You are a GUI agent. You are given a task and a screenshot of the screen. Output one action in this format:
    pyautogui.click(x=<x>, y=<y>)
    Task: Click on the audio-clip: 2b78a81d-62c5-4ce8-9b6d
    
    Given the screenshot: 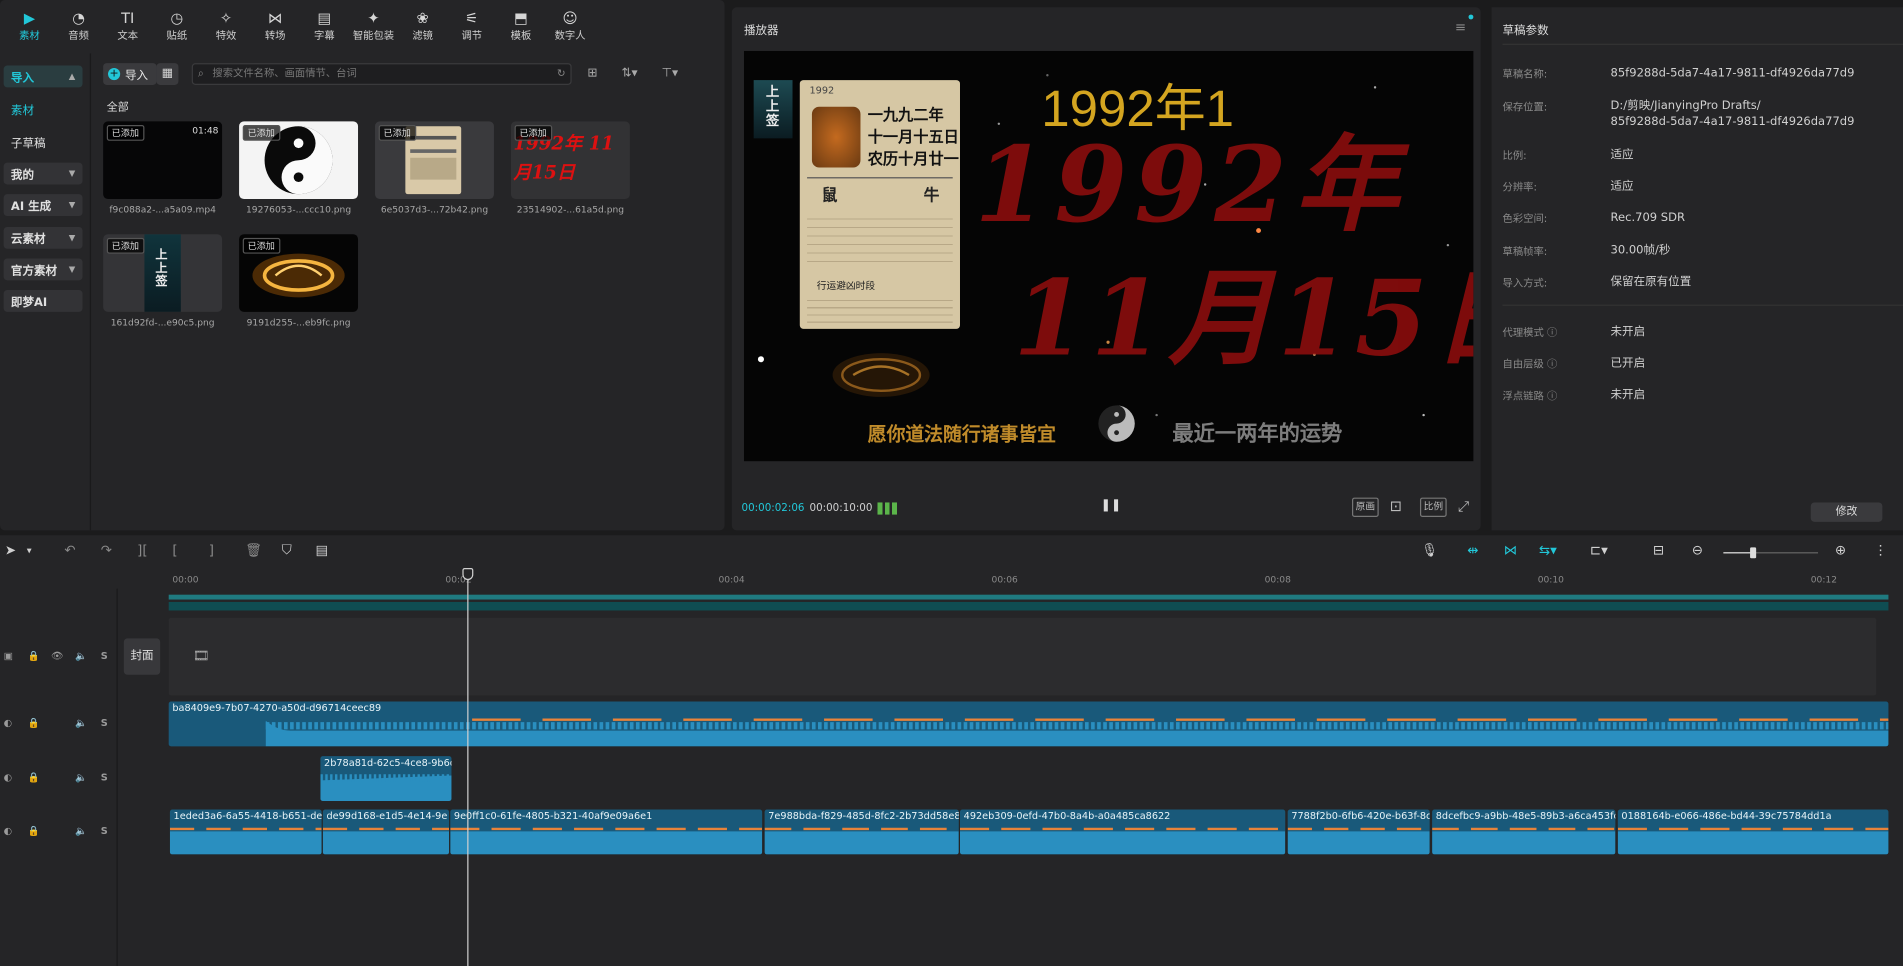 What is the action you would take?
    pyautogui.click(x=386, y=779)
    